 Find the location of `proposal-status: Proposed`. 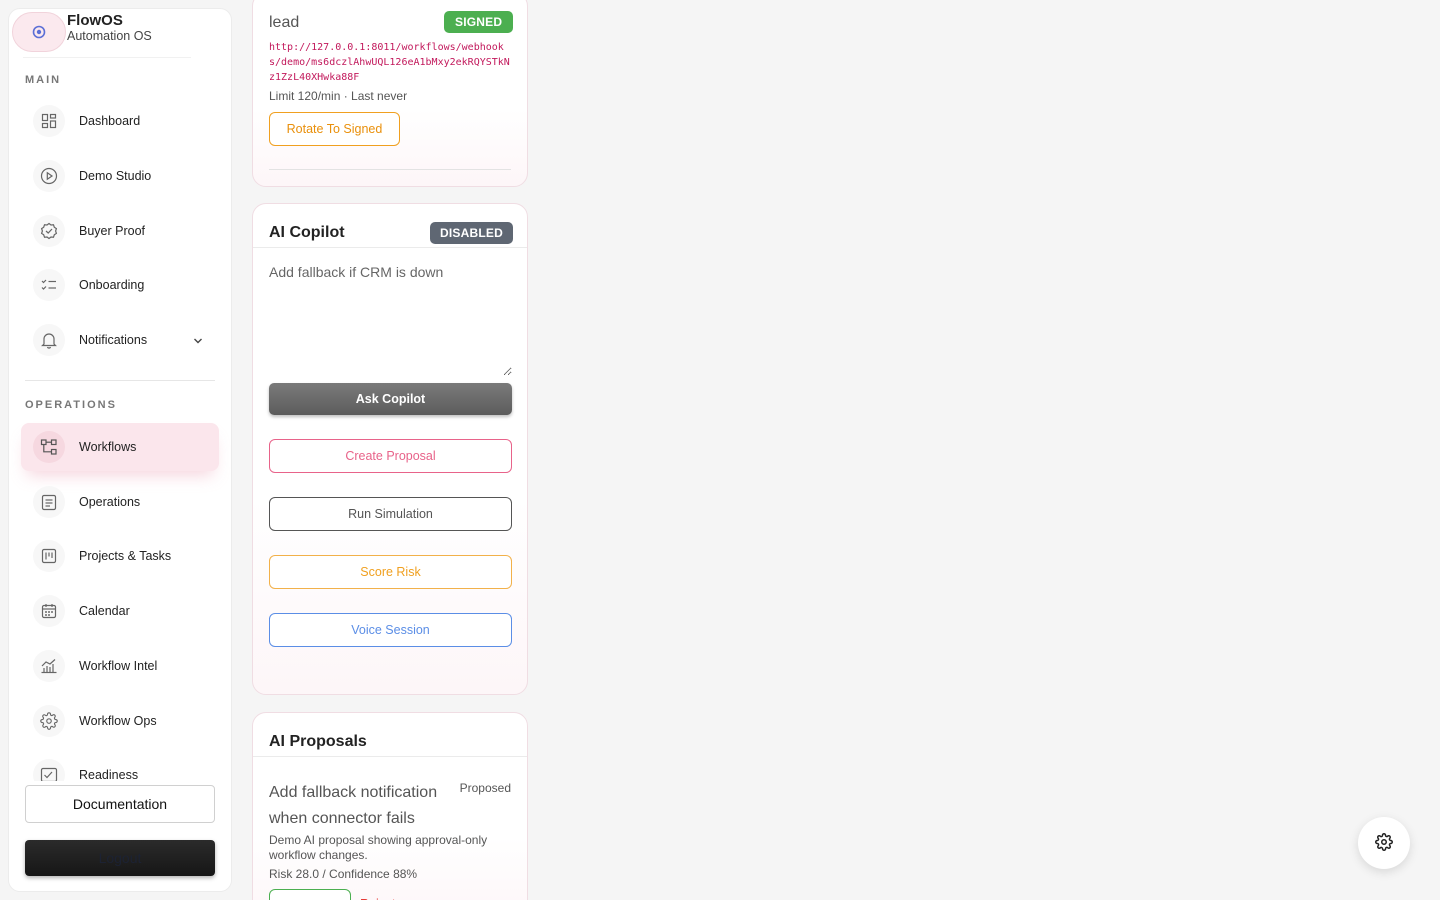

proposal-status: Proposed is located at coordinates (485, 788).